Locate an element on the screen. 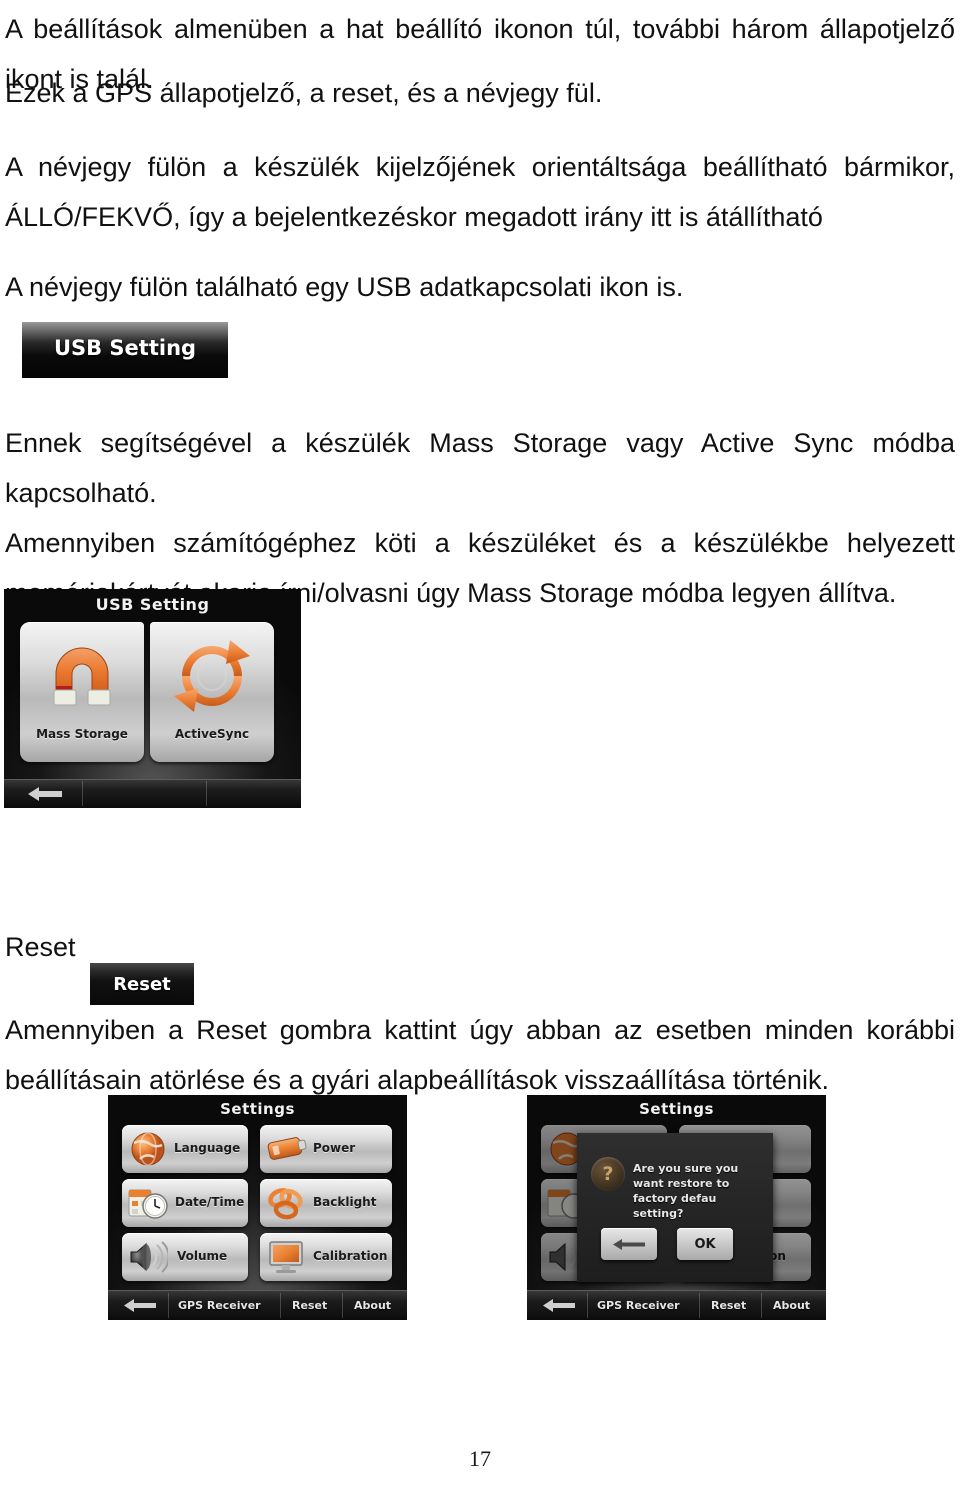 The height and width of the screenshot is (1493, 960). tile-calibration: Calibration is located at coordinates (326, 1257).